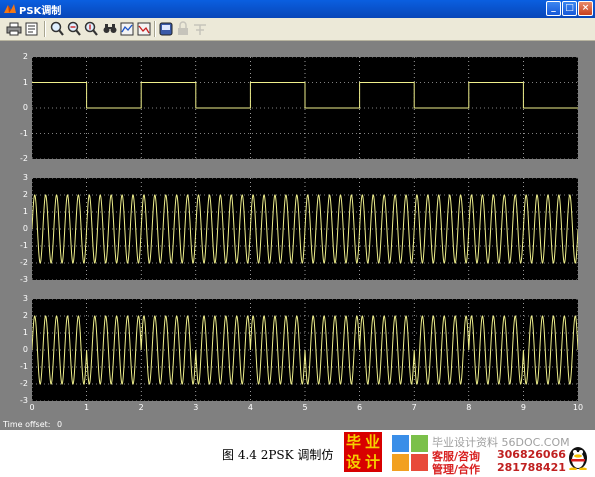 The width and height of the screenshot is (595, 477). Describe the element at coordinates (531, 467) in the screenshot. I see `ad-qq-number-2: 281788421` at that location.